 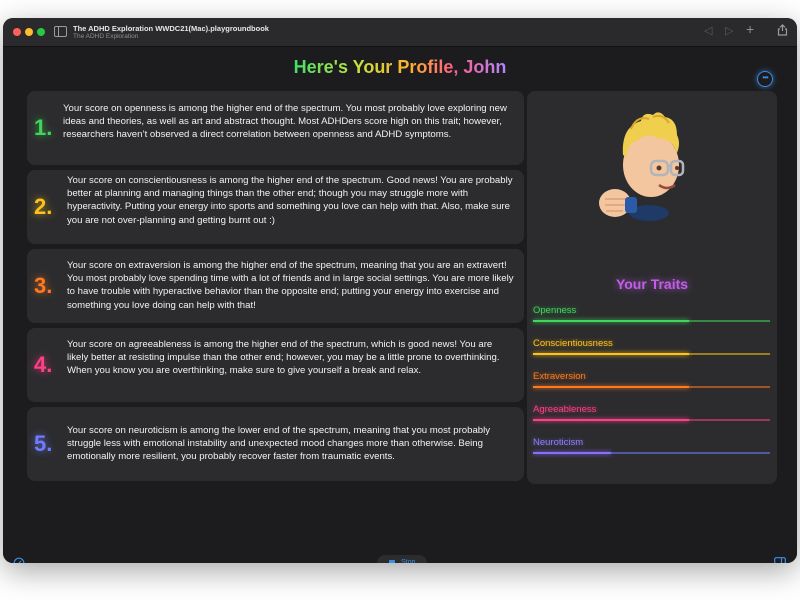 I want to click on close-window-button, so click(x=17, y=32).